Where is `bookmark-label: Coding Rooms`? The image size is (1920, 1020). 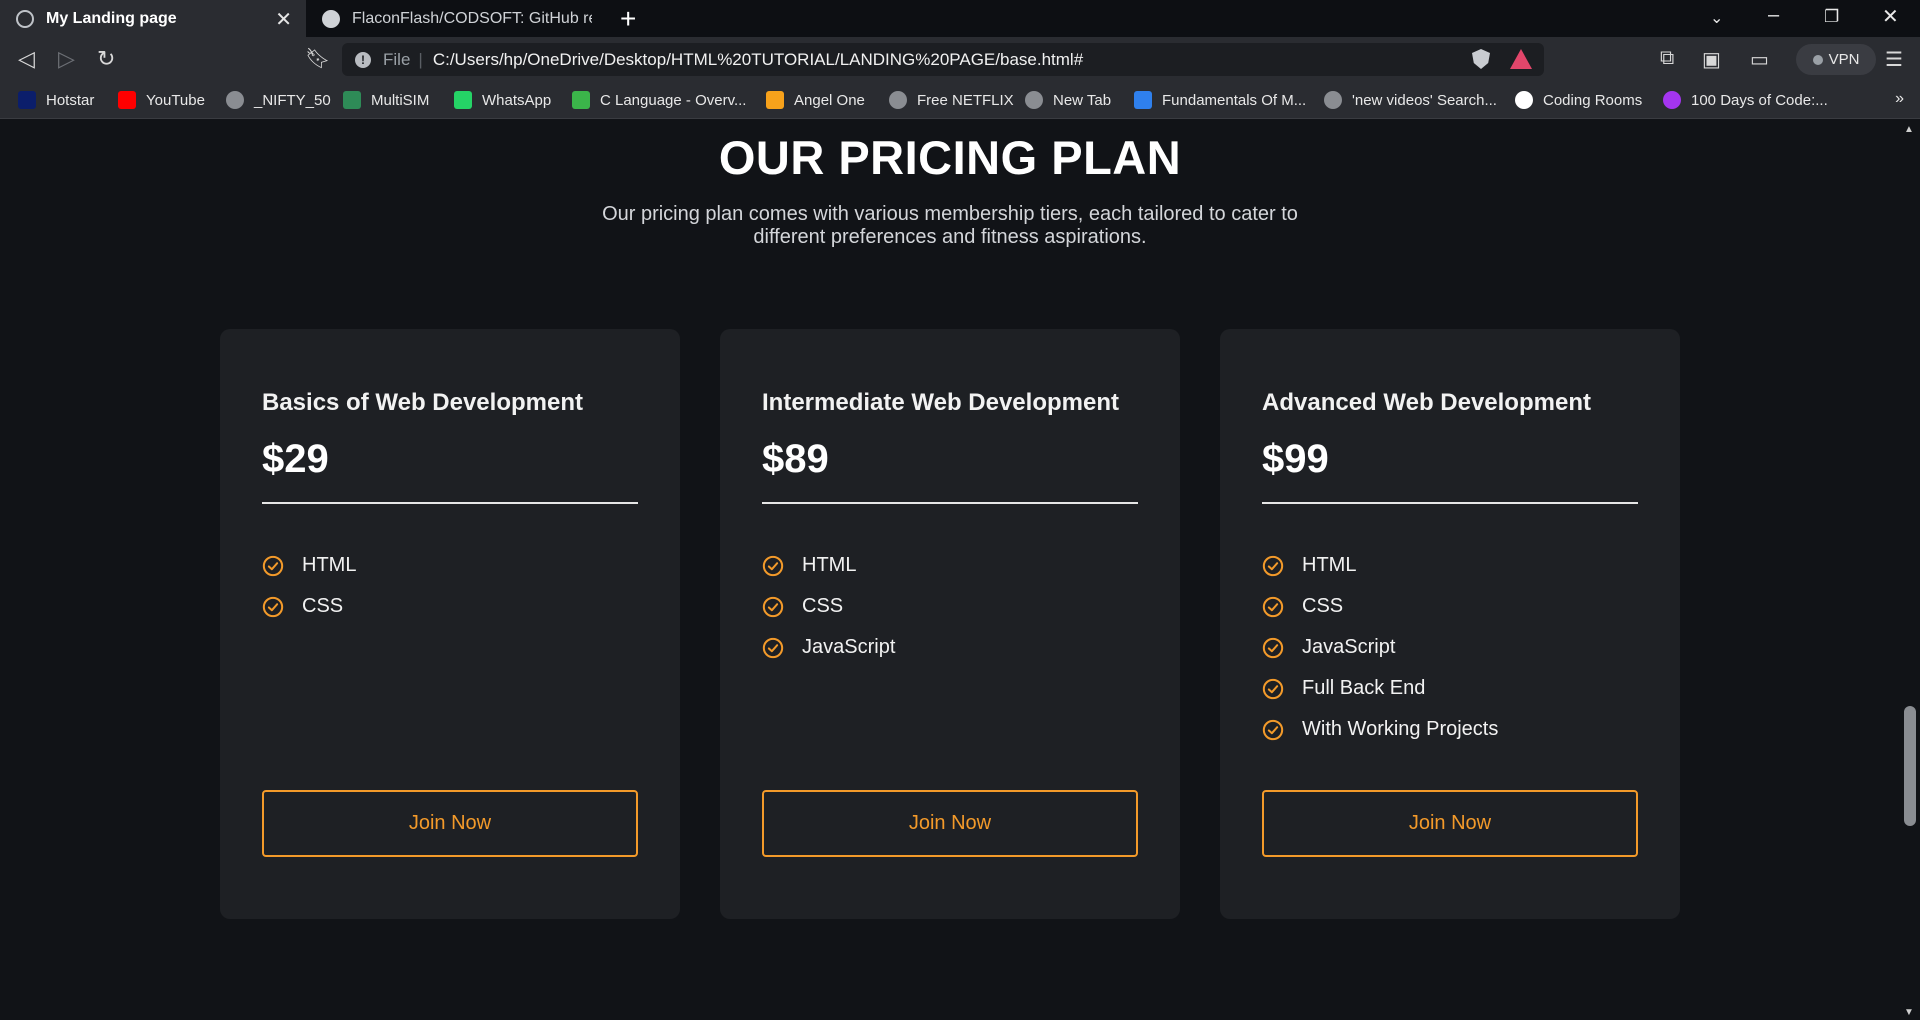 bookmark-label: Coding Rooms is located at coordinates (1593, 100).